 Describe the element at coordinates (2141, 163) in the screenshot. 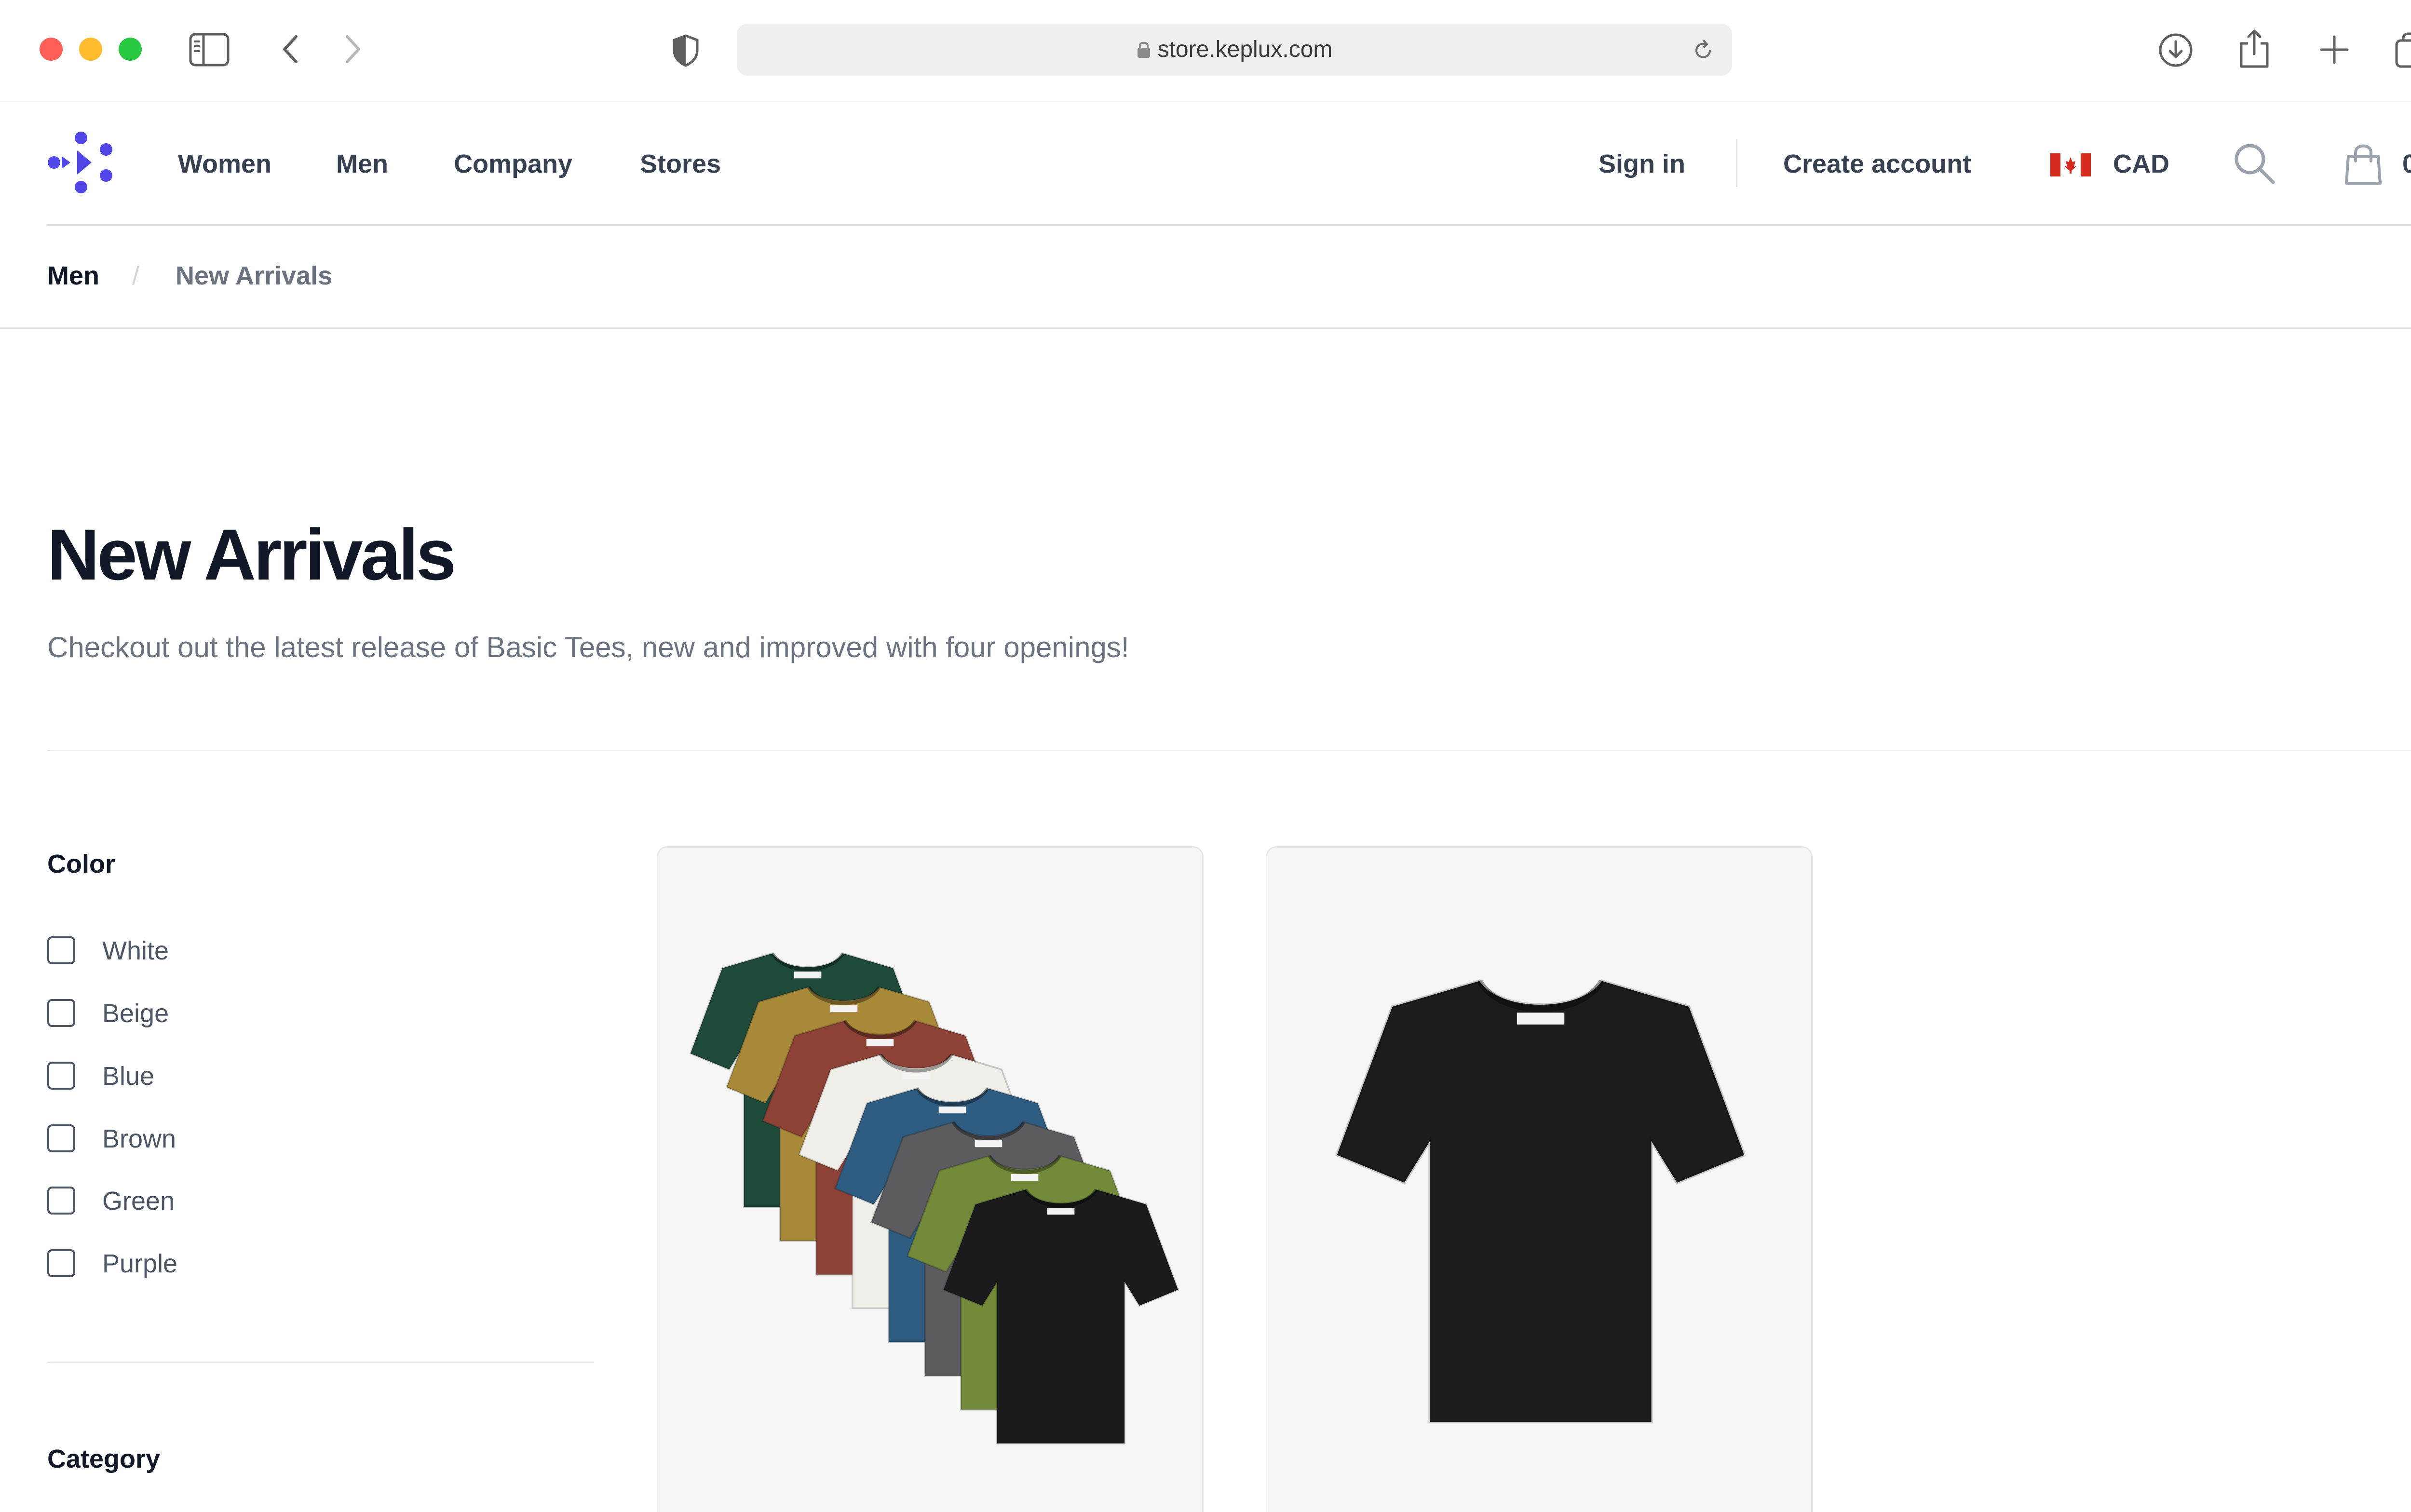

I see `currency-label: CAD` at that location.